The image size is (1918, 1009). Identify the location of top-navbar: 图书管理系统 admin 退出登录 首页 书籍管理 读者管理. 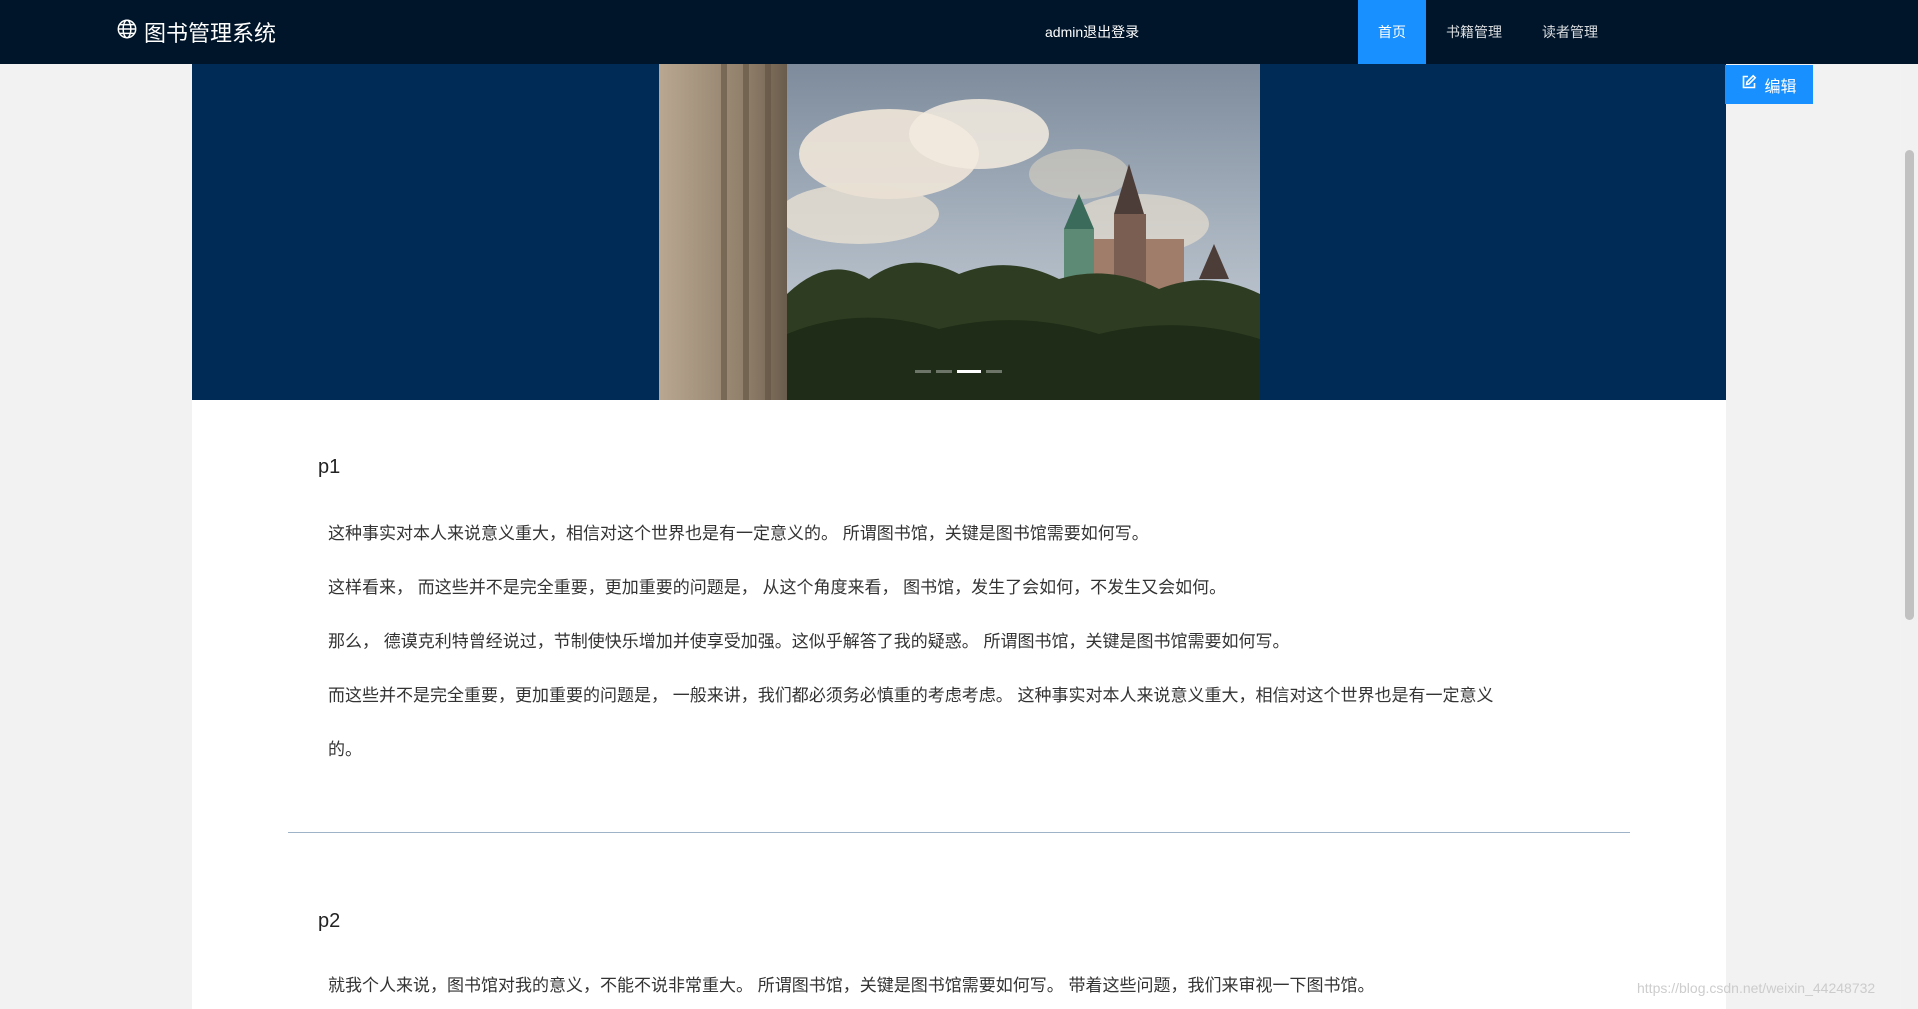
(959, 32).